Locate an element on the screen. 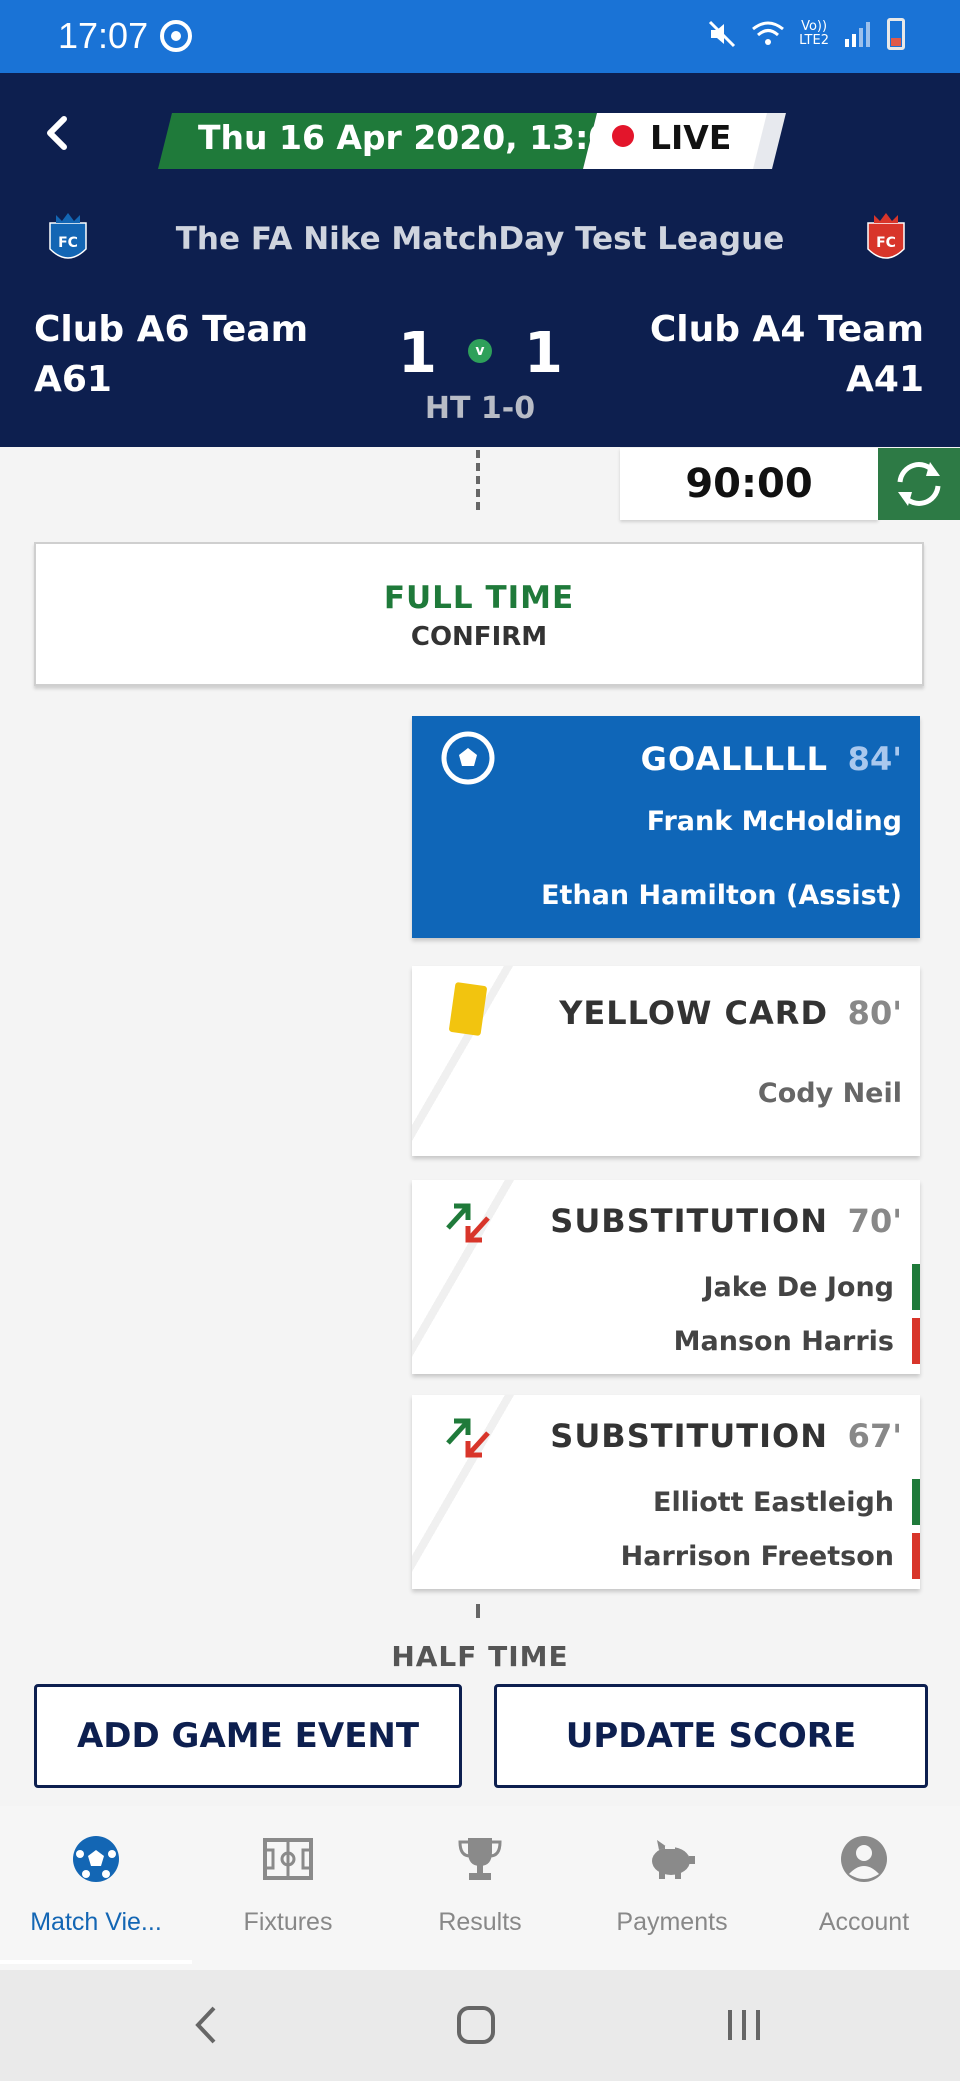 The height and width of the screenshot is (2081, 960). nav-item-fixtures: Fixtures is located at coordinates (288, 1888).